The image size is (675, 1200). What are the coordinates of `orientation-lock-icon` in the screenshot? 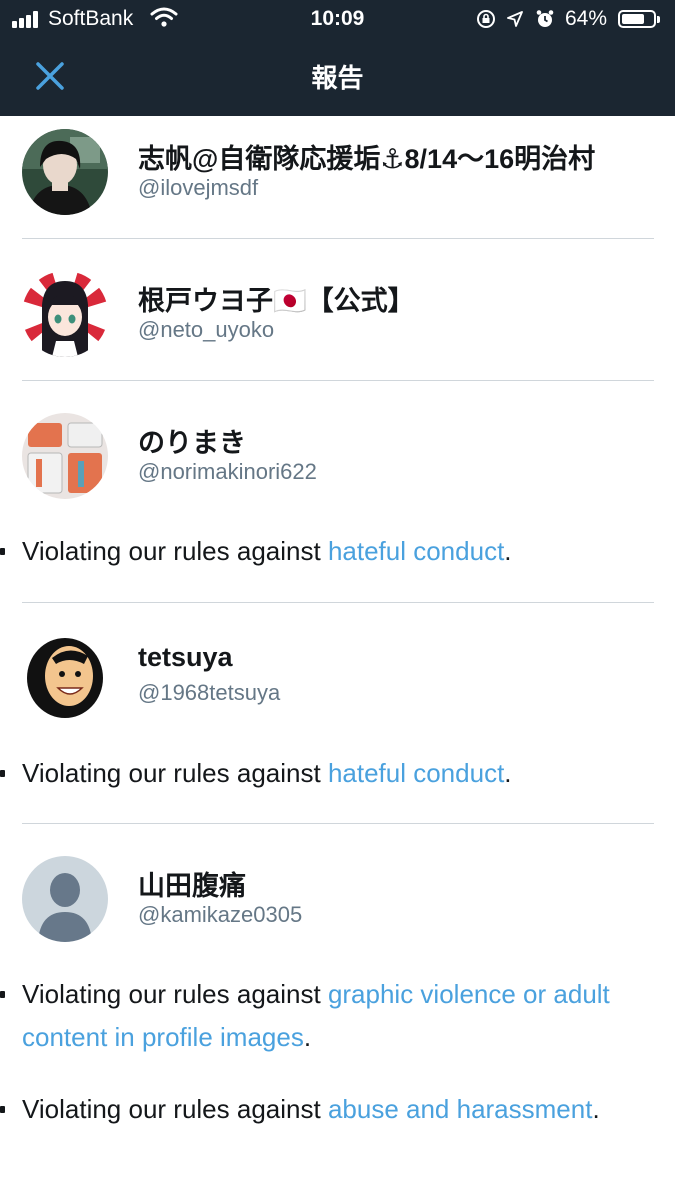 It's located at (486, 19).